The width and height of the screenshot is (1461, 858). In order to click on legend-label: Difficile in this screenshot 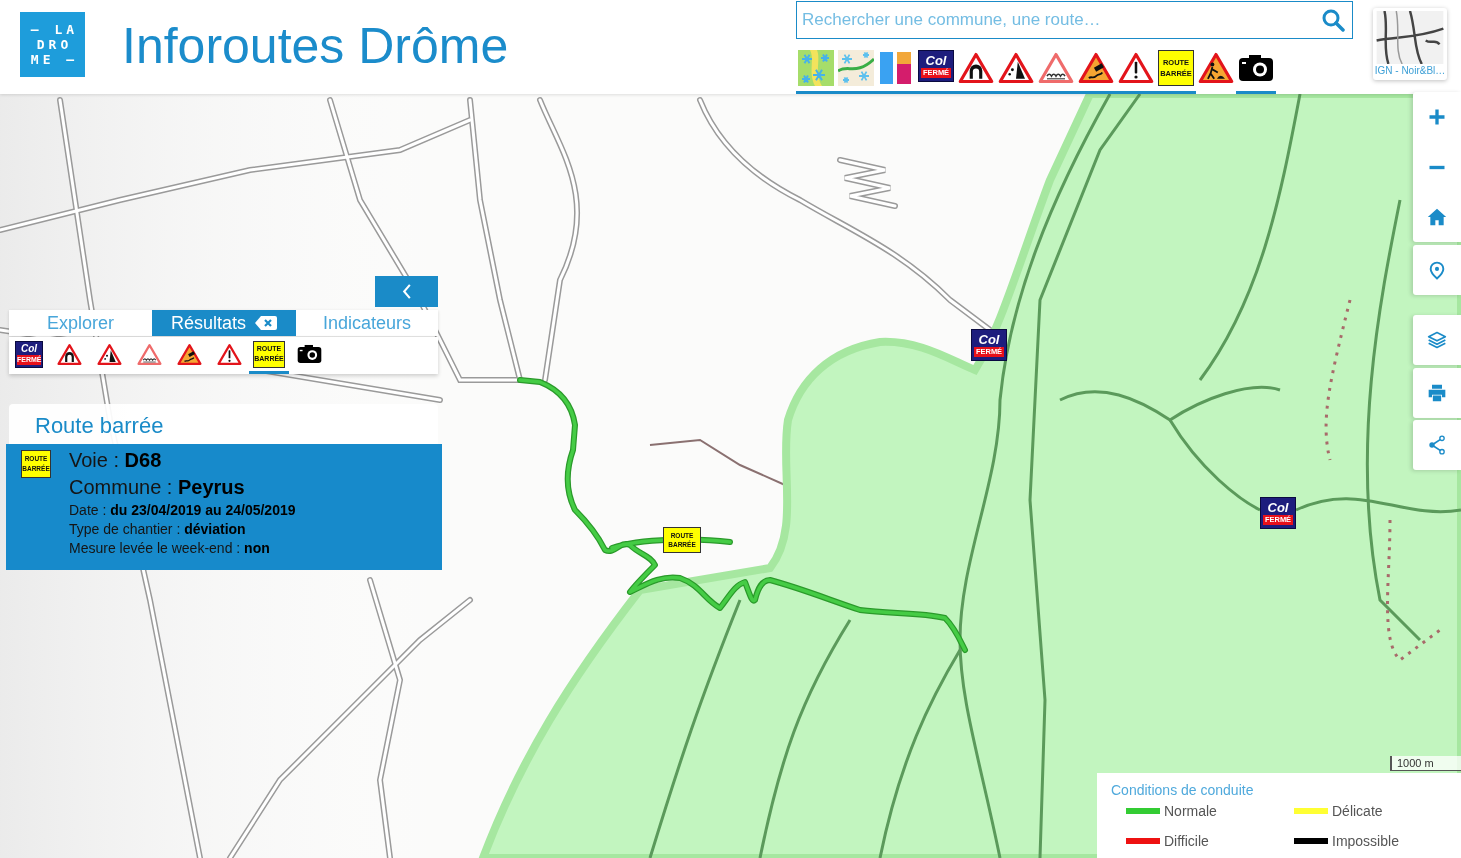, I will do `click(1186, 841)`.